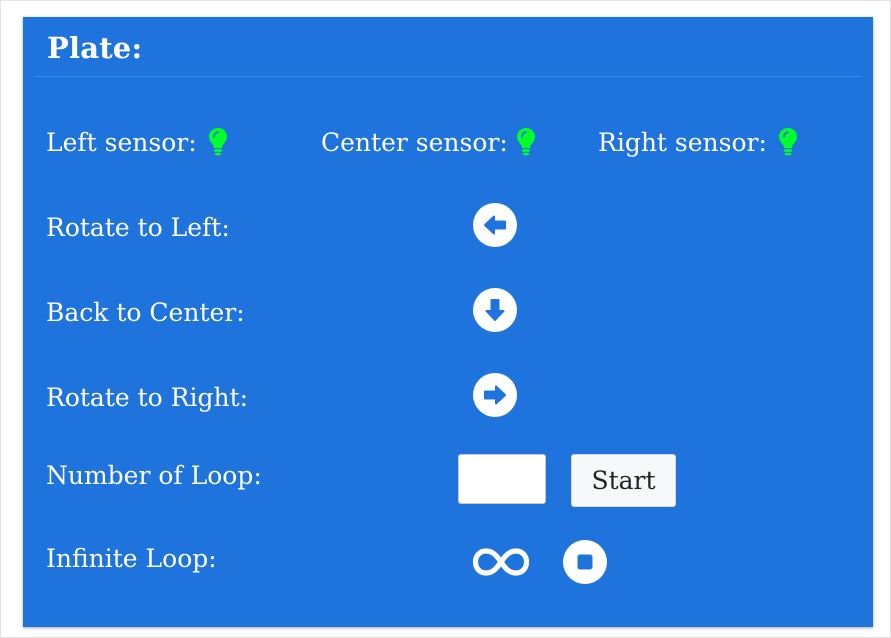 This screenshot has height=638, width=891. I want to click on rotate-right-button, so click(495, 395).